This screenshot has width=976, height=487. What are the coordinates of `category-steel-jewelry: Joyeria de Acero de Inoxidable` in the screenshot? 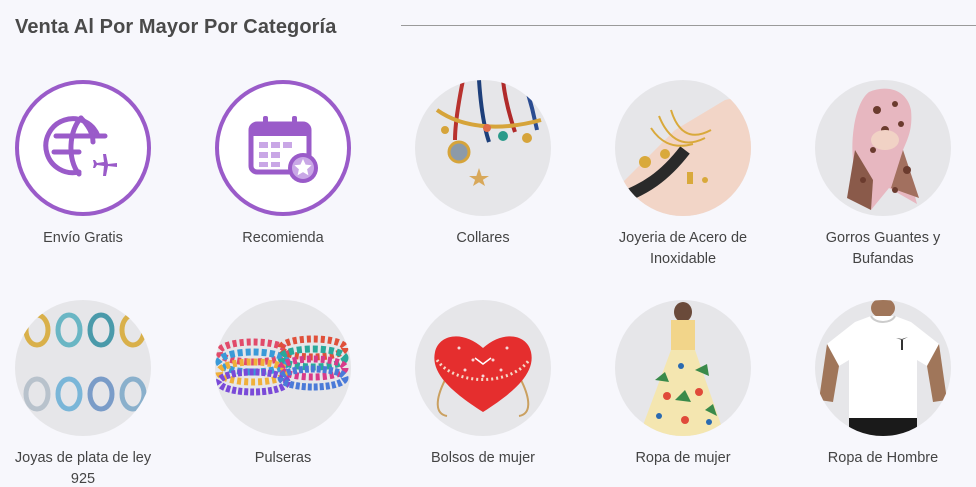 It's located at (683, 175).